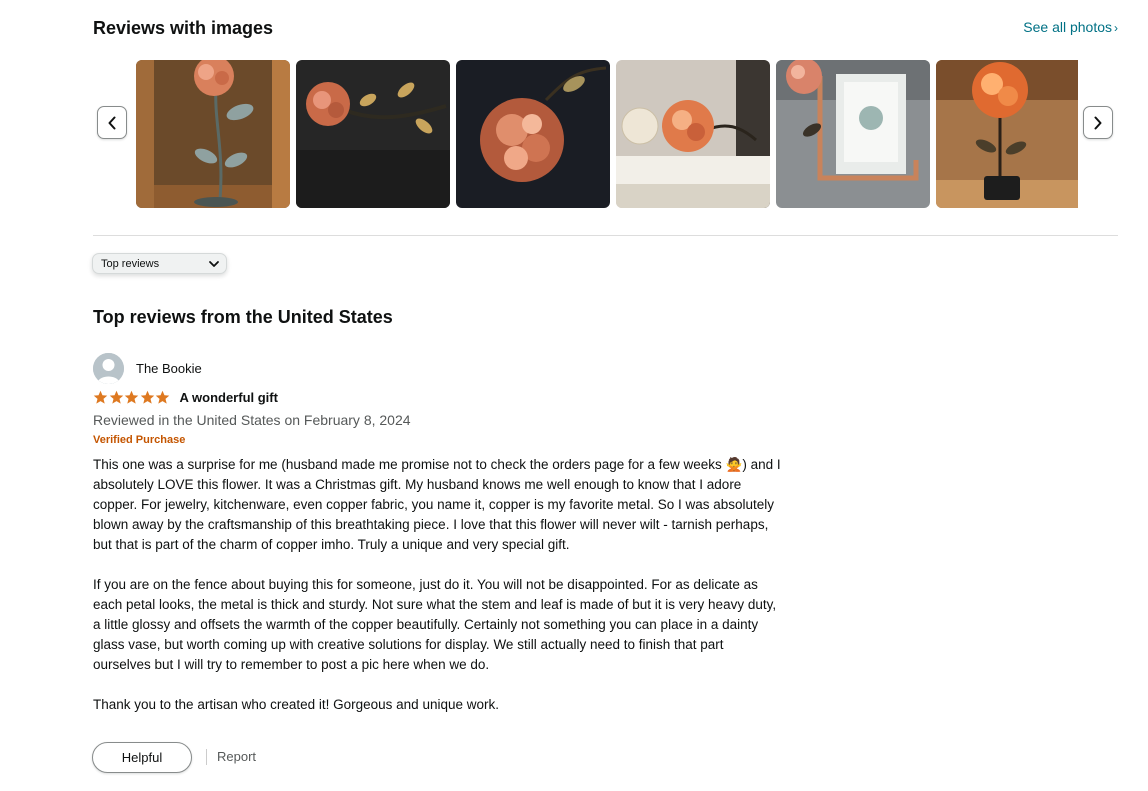 This screenshot has width=1148, height=791. Describe the element at coordinates (605, 235) in the screenshot. I see `section-divider` at that location.